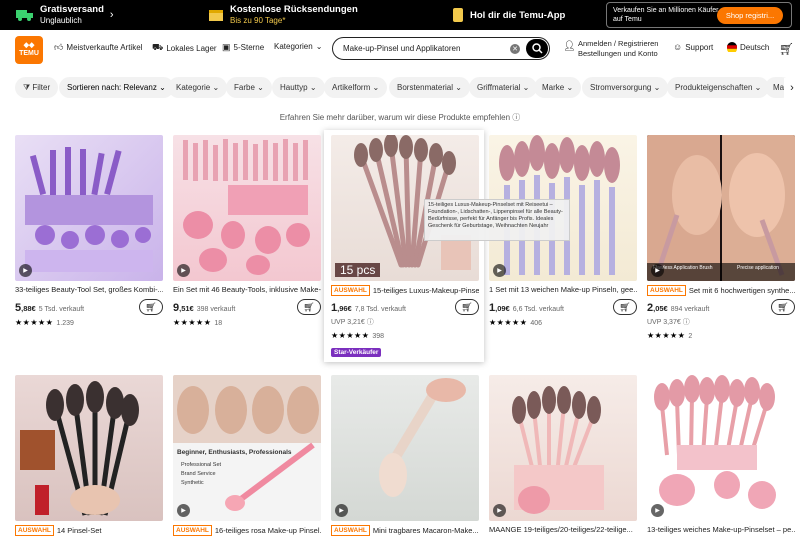 This screenshot has height=536, width=800. I want to click on language-selector: Deutsch, so click(748, 47).